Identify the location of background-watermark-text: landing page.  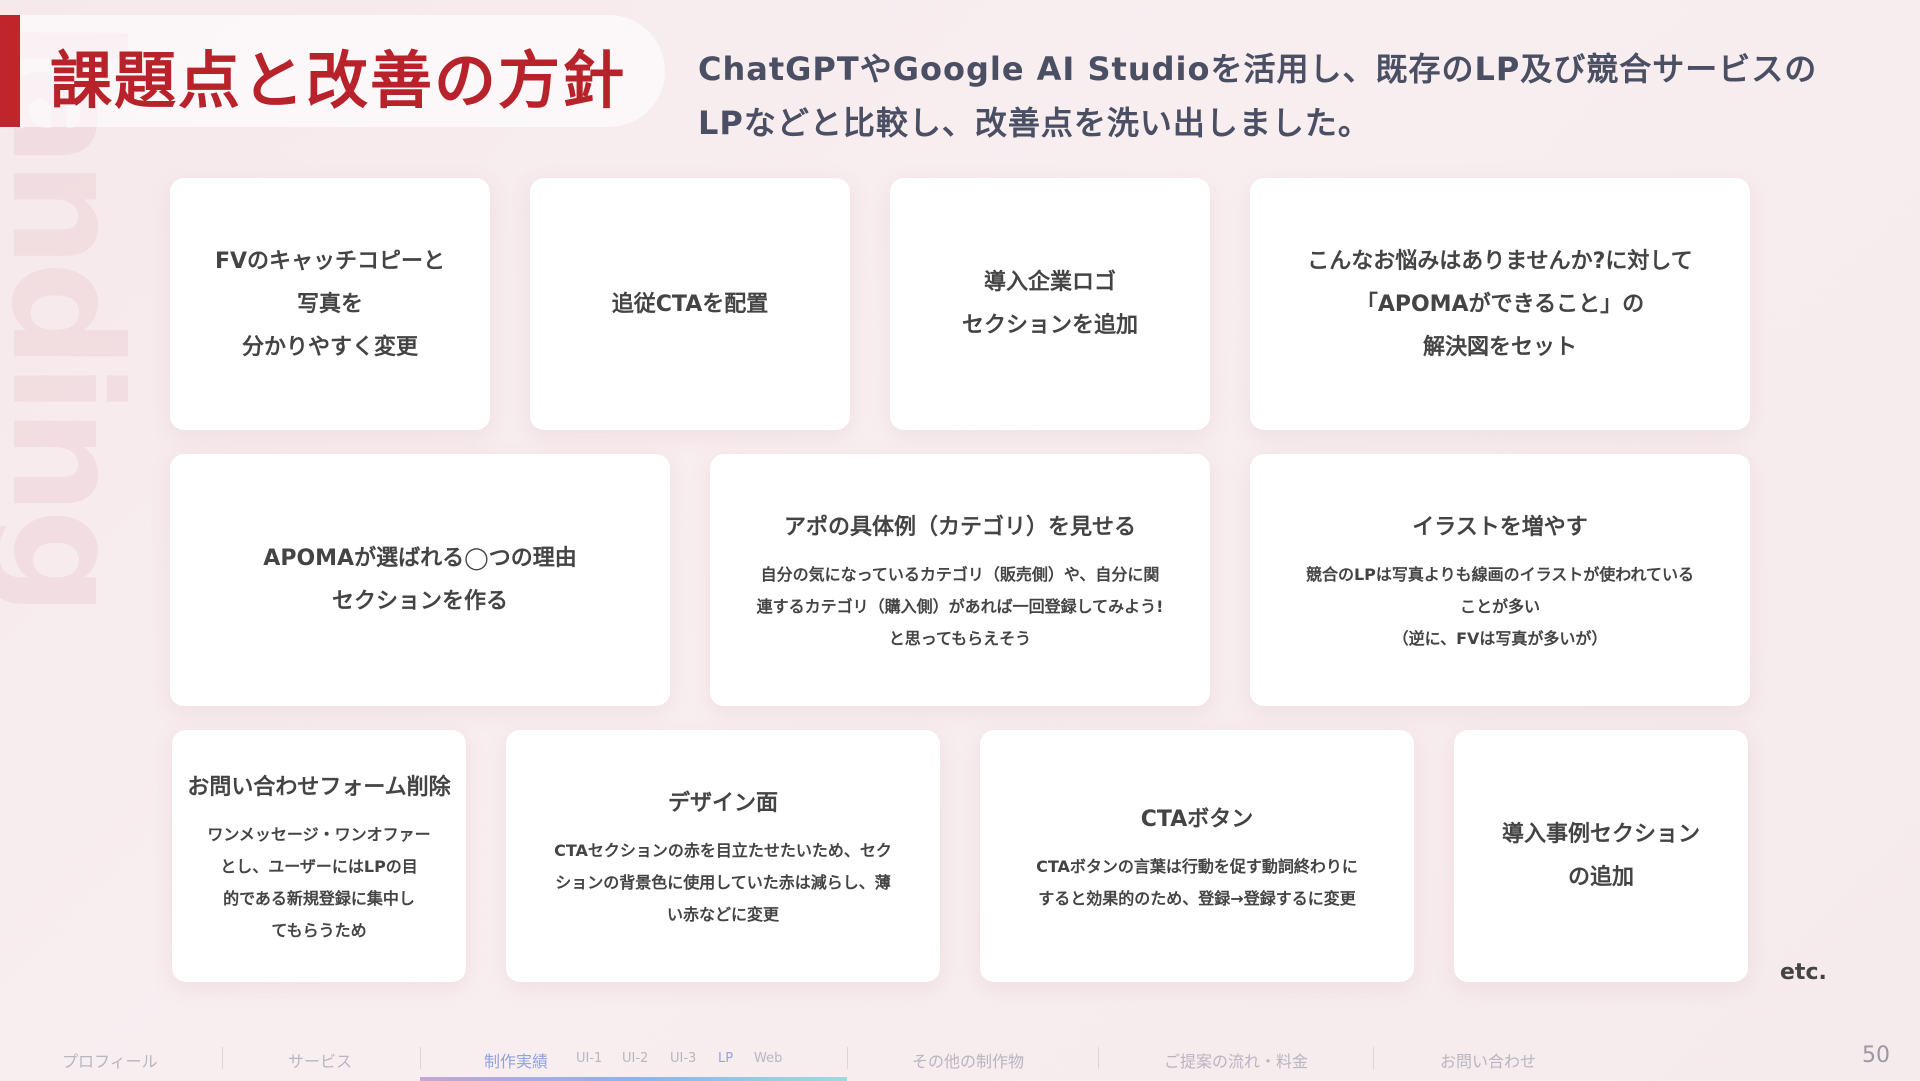
(76, 315).